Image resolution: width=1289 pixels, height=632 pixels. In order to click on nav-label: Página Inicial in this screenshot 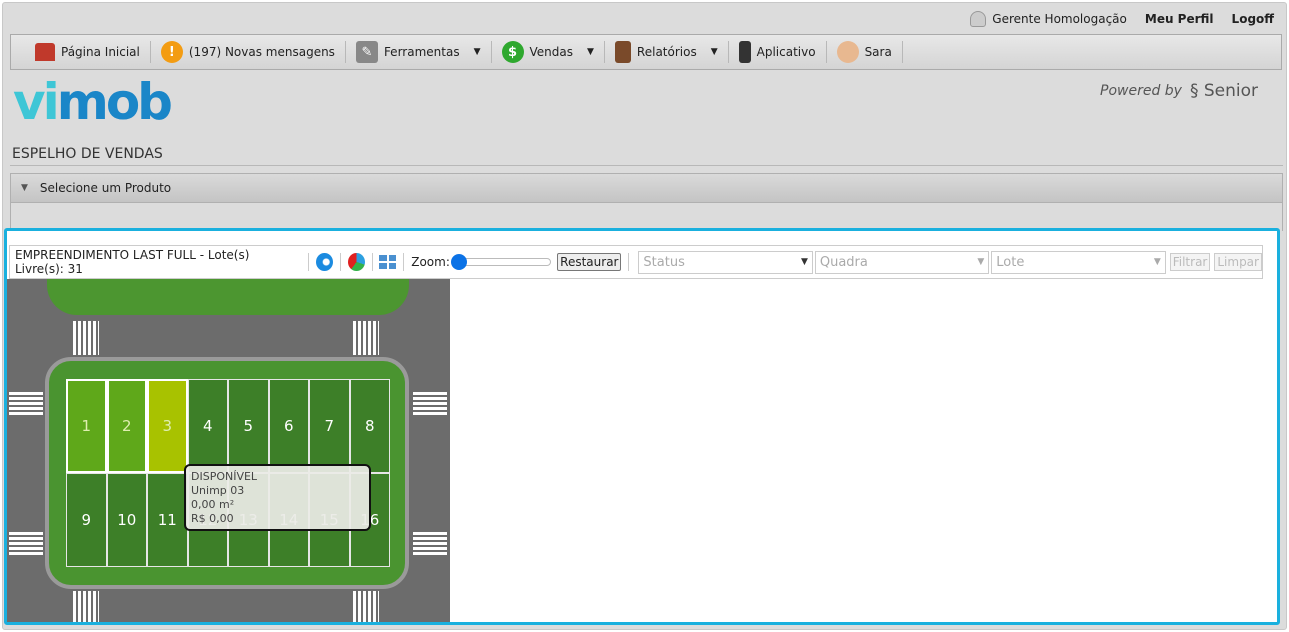, I will do `click(100, 52)`.